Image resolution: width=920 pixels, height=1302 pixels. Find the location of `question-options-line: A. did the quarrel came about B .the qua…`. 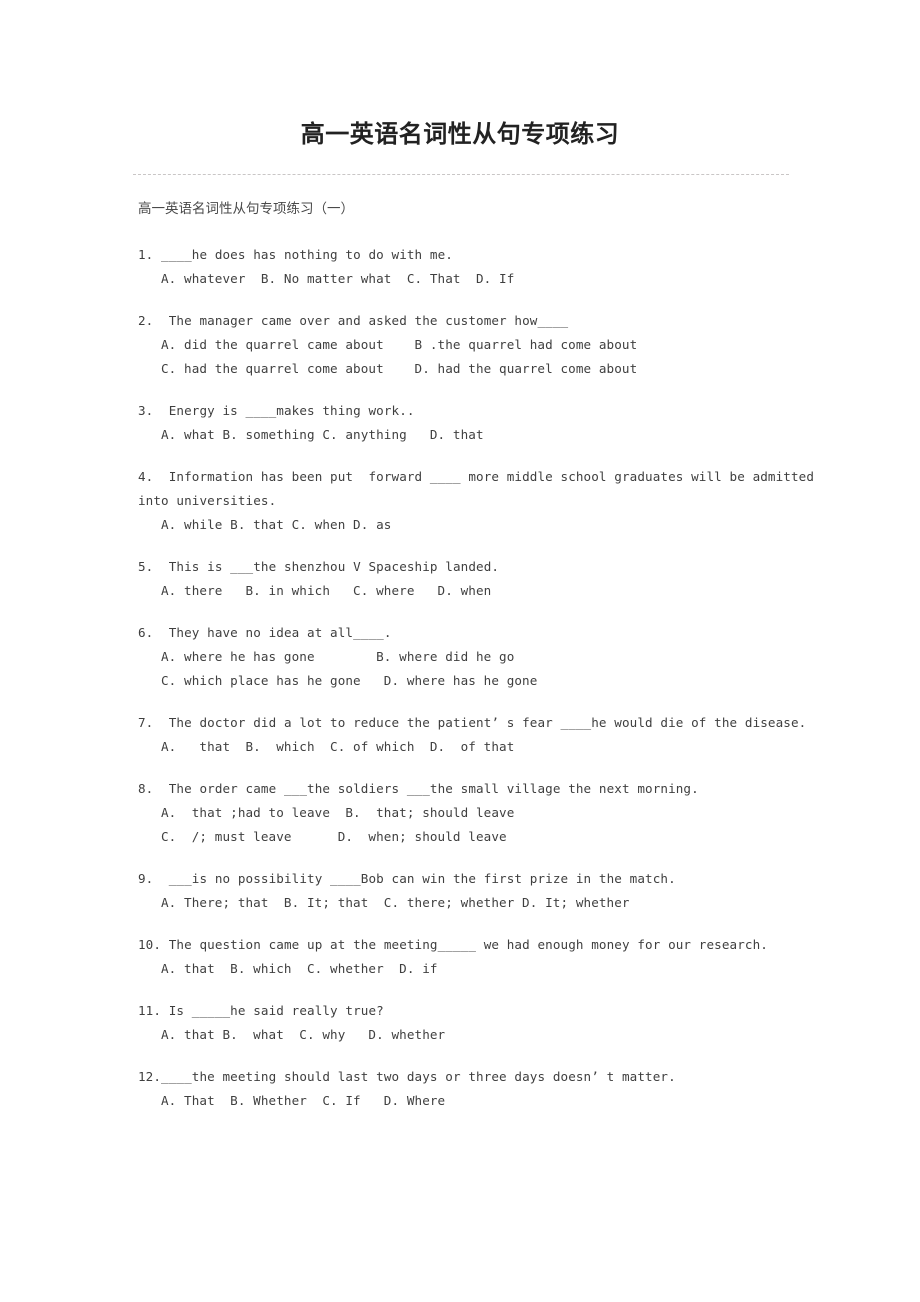

question-options-line: A. did the quarrel came about B .the qua… is located at coordinates (488, 345).